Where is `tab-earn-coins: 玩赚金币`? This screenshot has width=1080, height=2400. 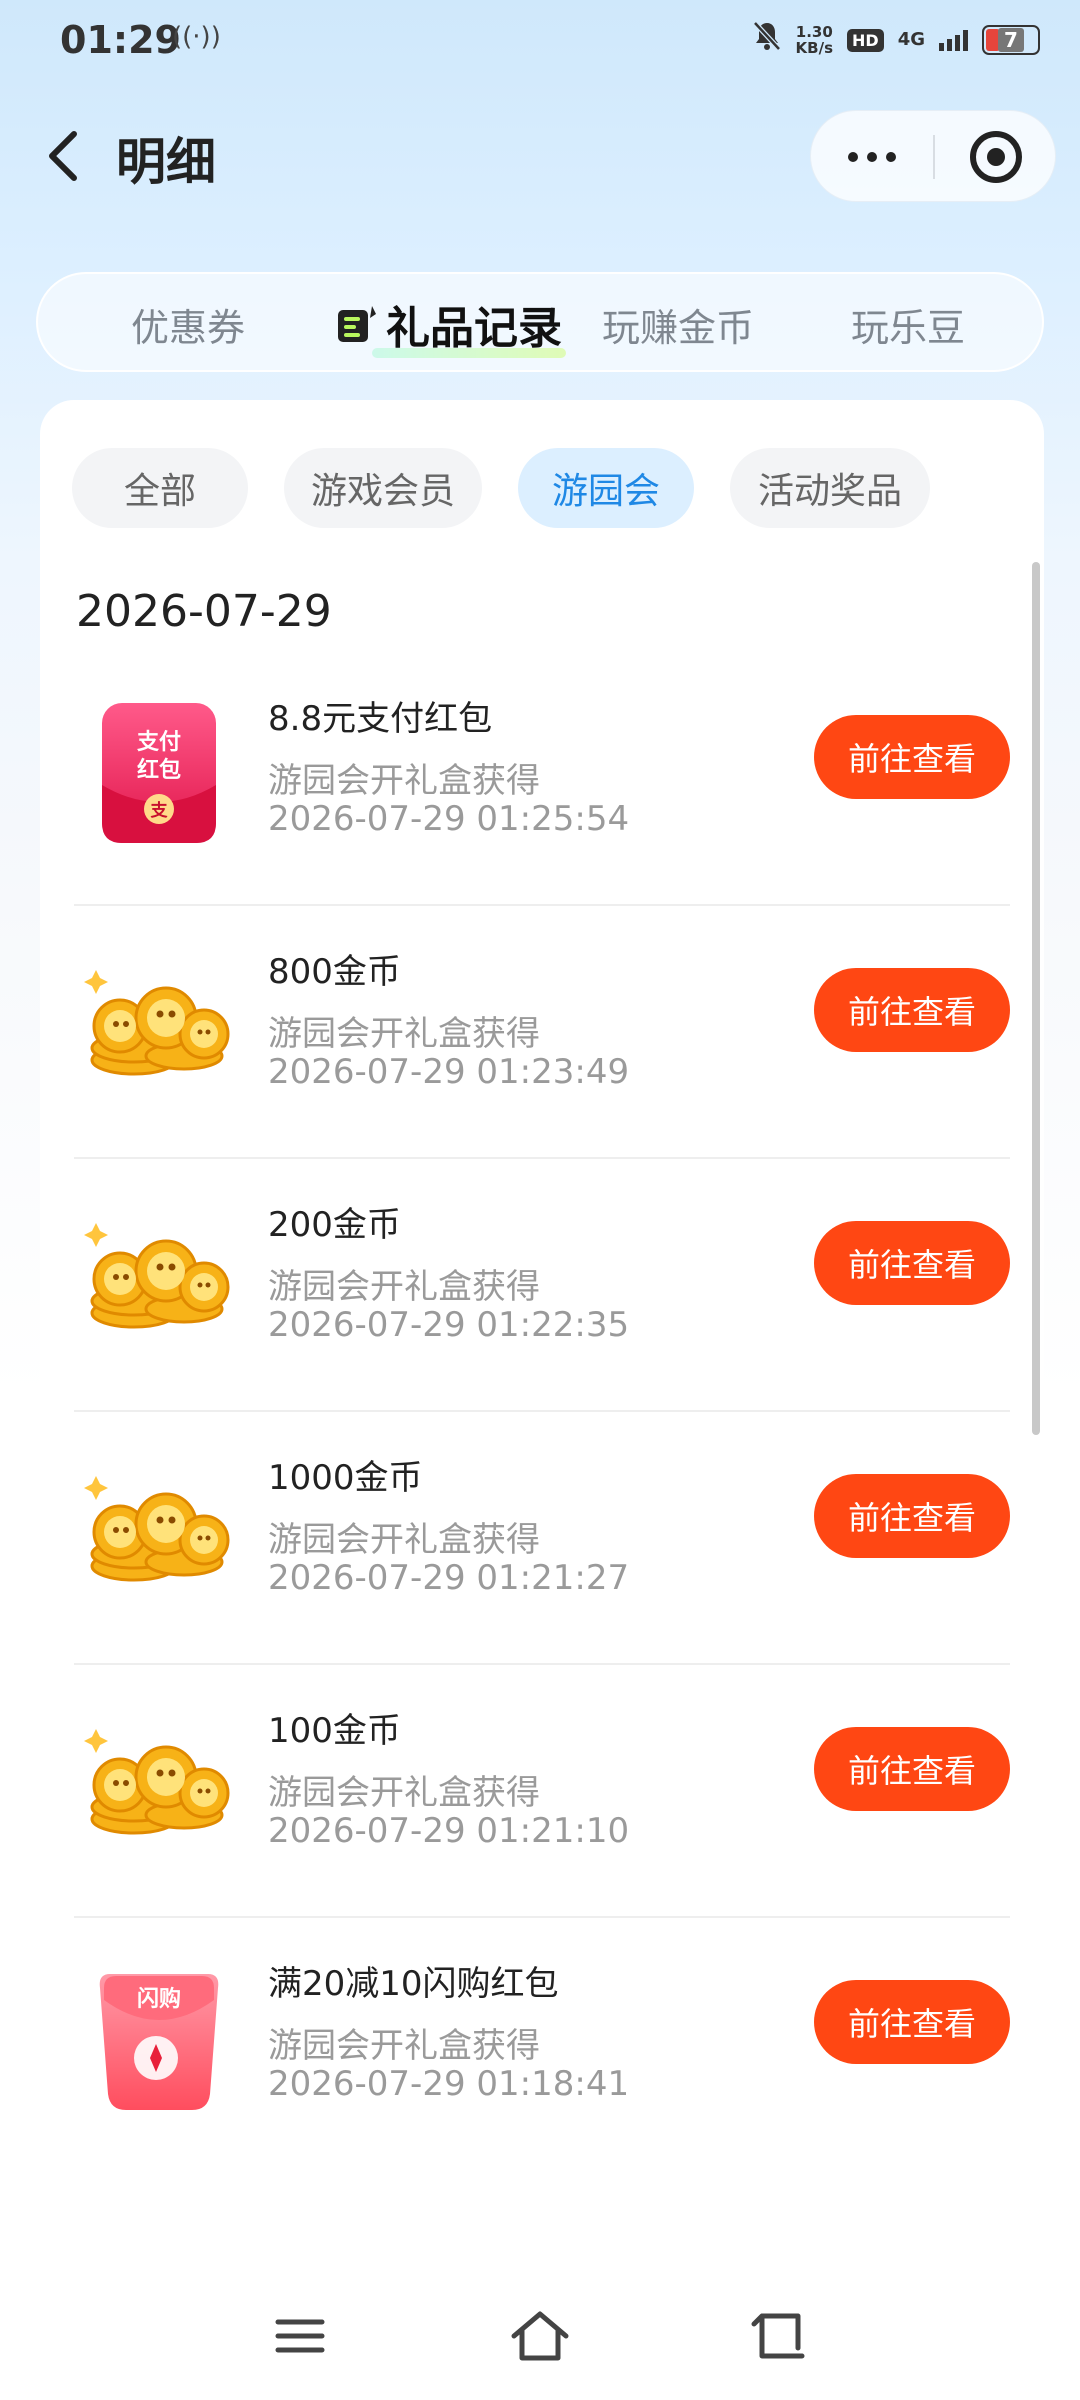 tab-earn-coins: 玩赚金币 is located at coordinates (678, 324).